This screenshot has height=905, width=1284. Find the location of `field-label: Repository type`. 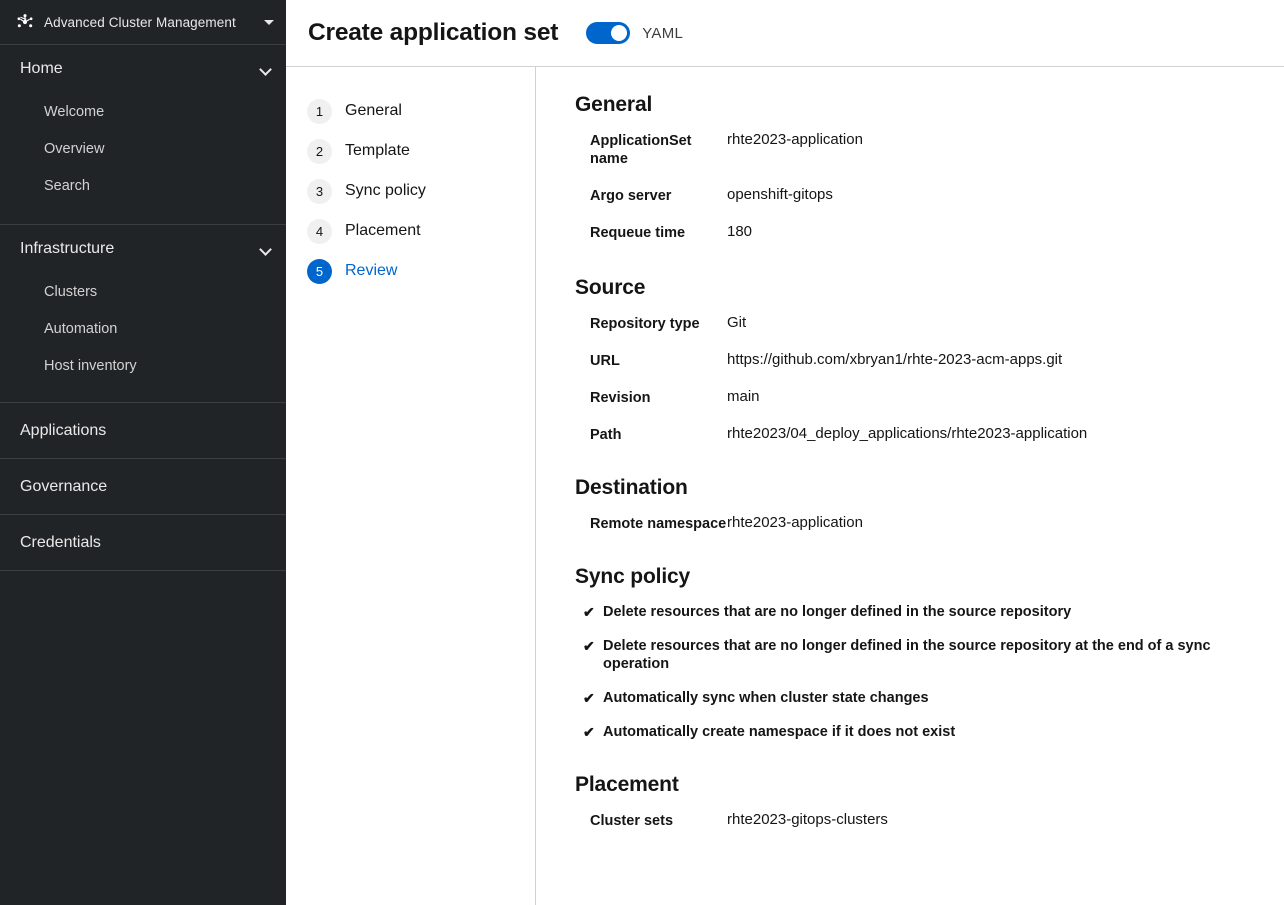

field-label: Repository type is located at coordinates (645, 324).